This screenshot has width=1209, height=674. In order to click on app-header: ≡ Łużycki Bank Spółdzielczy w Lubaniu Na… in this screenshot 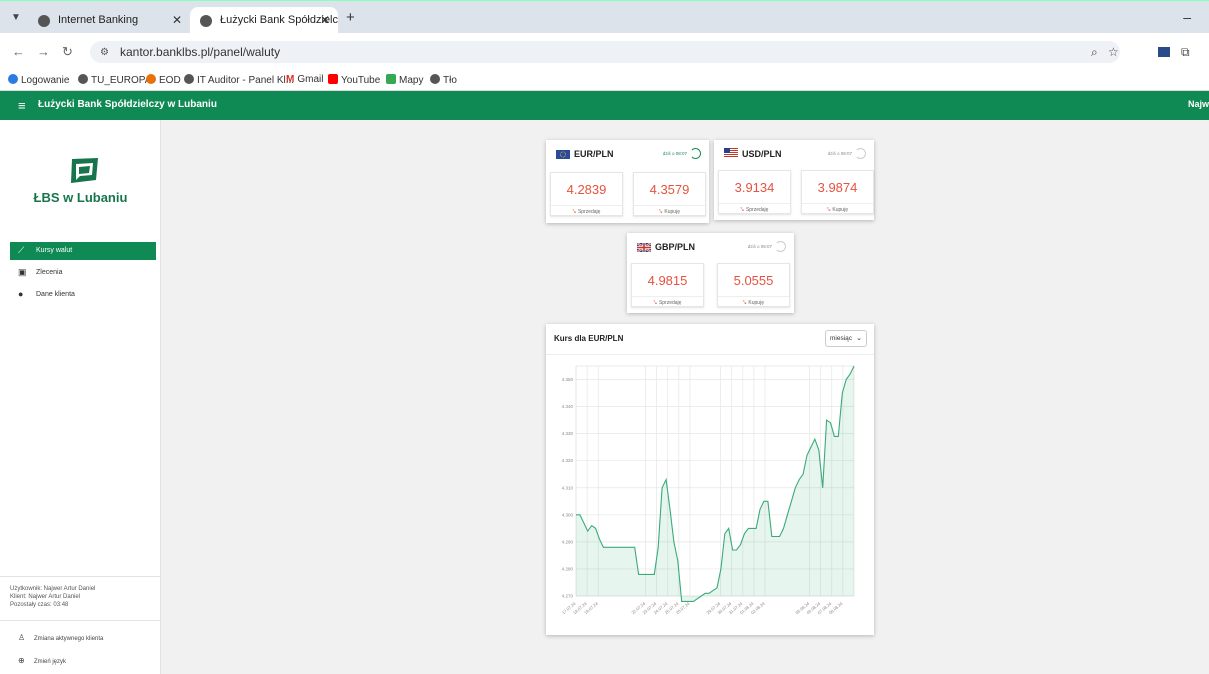, I will do `click(604, 105)`.